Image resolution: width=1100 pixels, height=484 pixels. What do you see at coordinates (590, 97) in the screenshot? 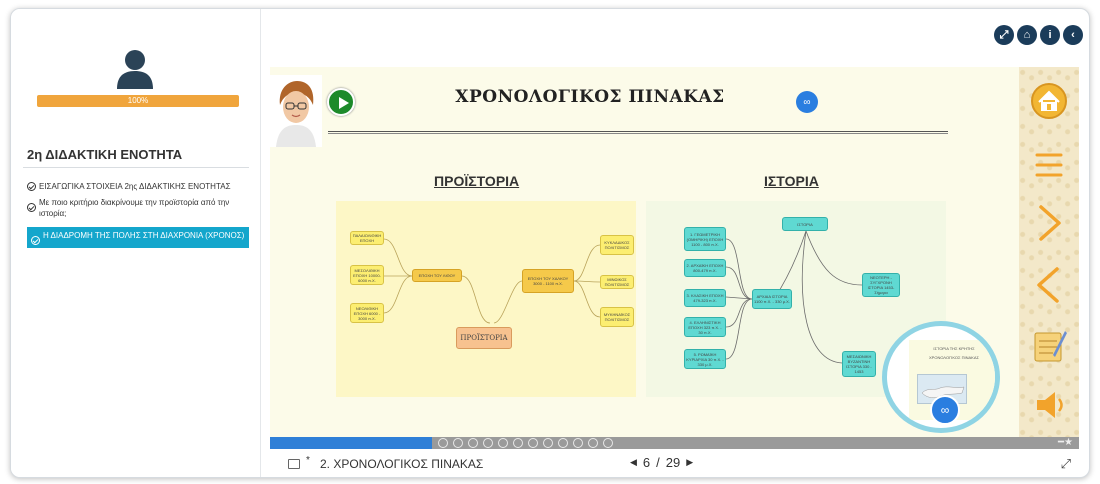
I see `slide-title: ΧΡΟΝΟΛΟΓΙΚΟΣ ΠΙΝΑΚΑΣ` at bounding box center [590, 97].